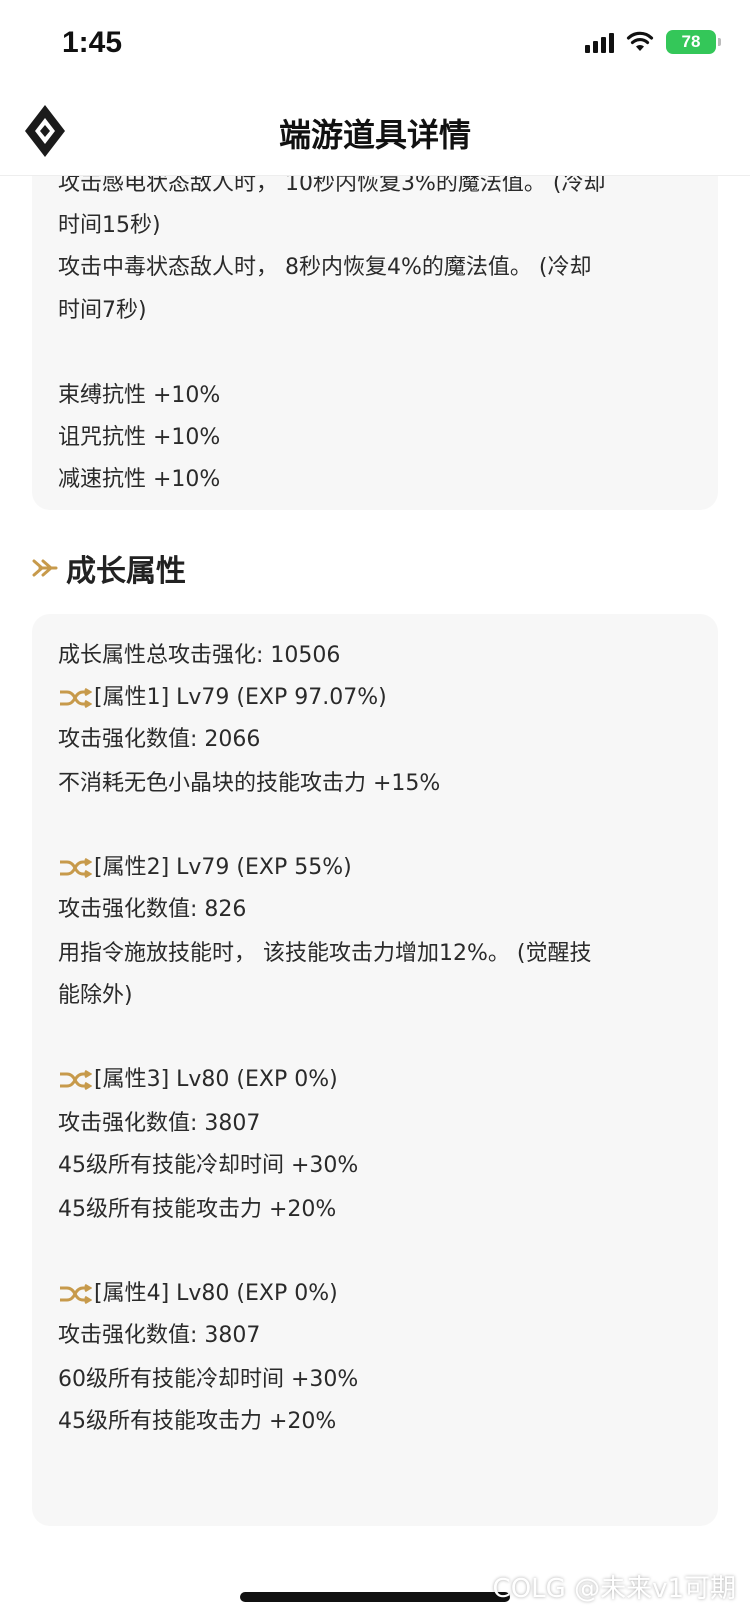 This screenshot has height=1624, width=750. I want to click on section-heading: 成长属性, so click(109, 568).